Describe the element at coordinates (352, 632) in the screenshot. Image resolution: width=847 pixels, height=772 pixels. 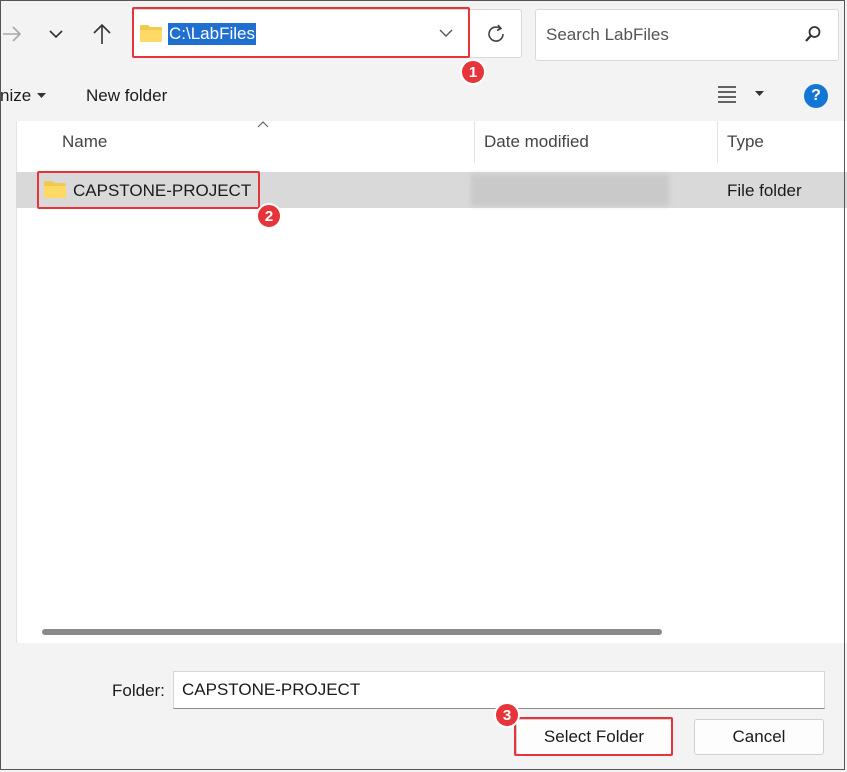
I see `horizontal-scrollbar-thumb` at that location.